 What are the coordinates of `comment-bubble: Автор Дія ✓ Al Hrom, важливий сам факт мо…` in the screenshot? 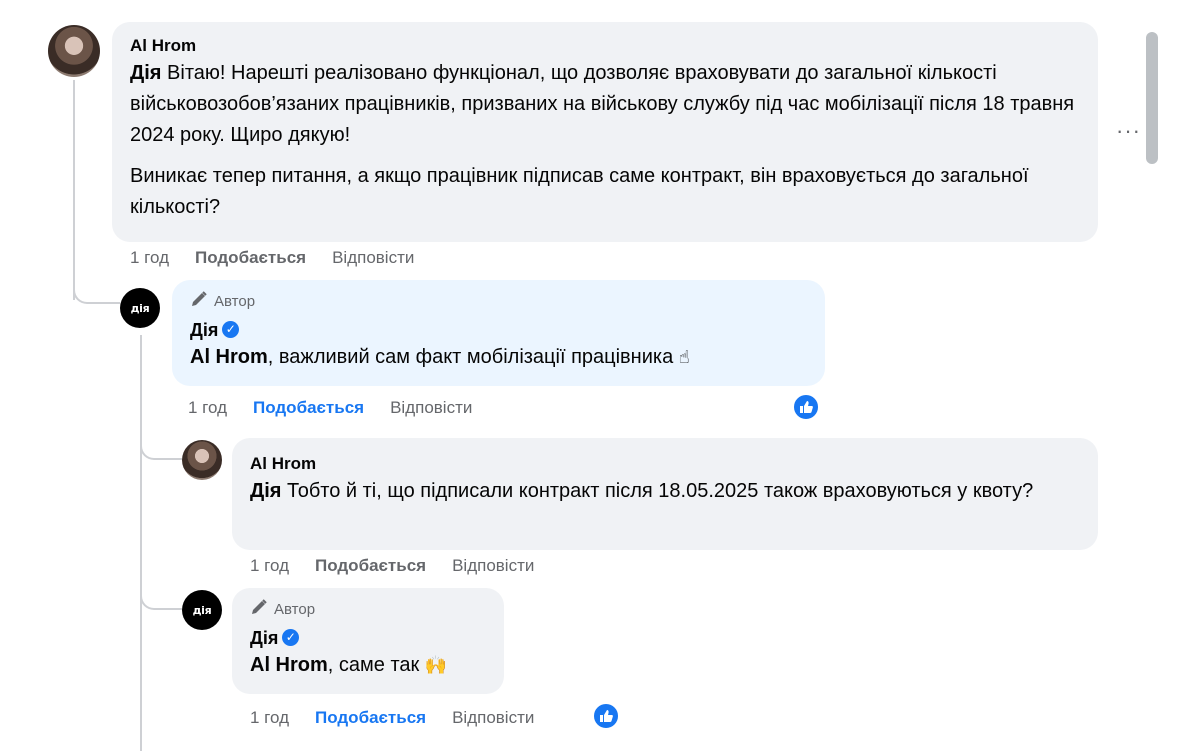 It's located at (498, 333).